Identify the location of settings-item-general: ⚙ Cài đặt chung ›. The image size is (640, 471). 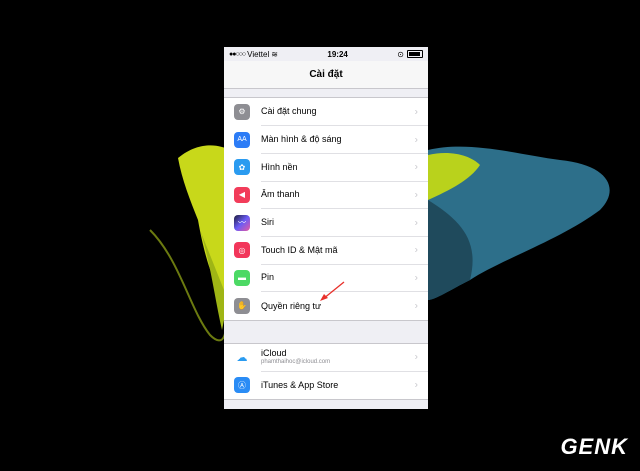
(326, 112).